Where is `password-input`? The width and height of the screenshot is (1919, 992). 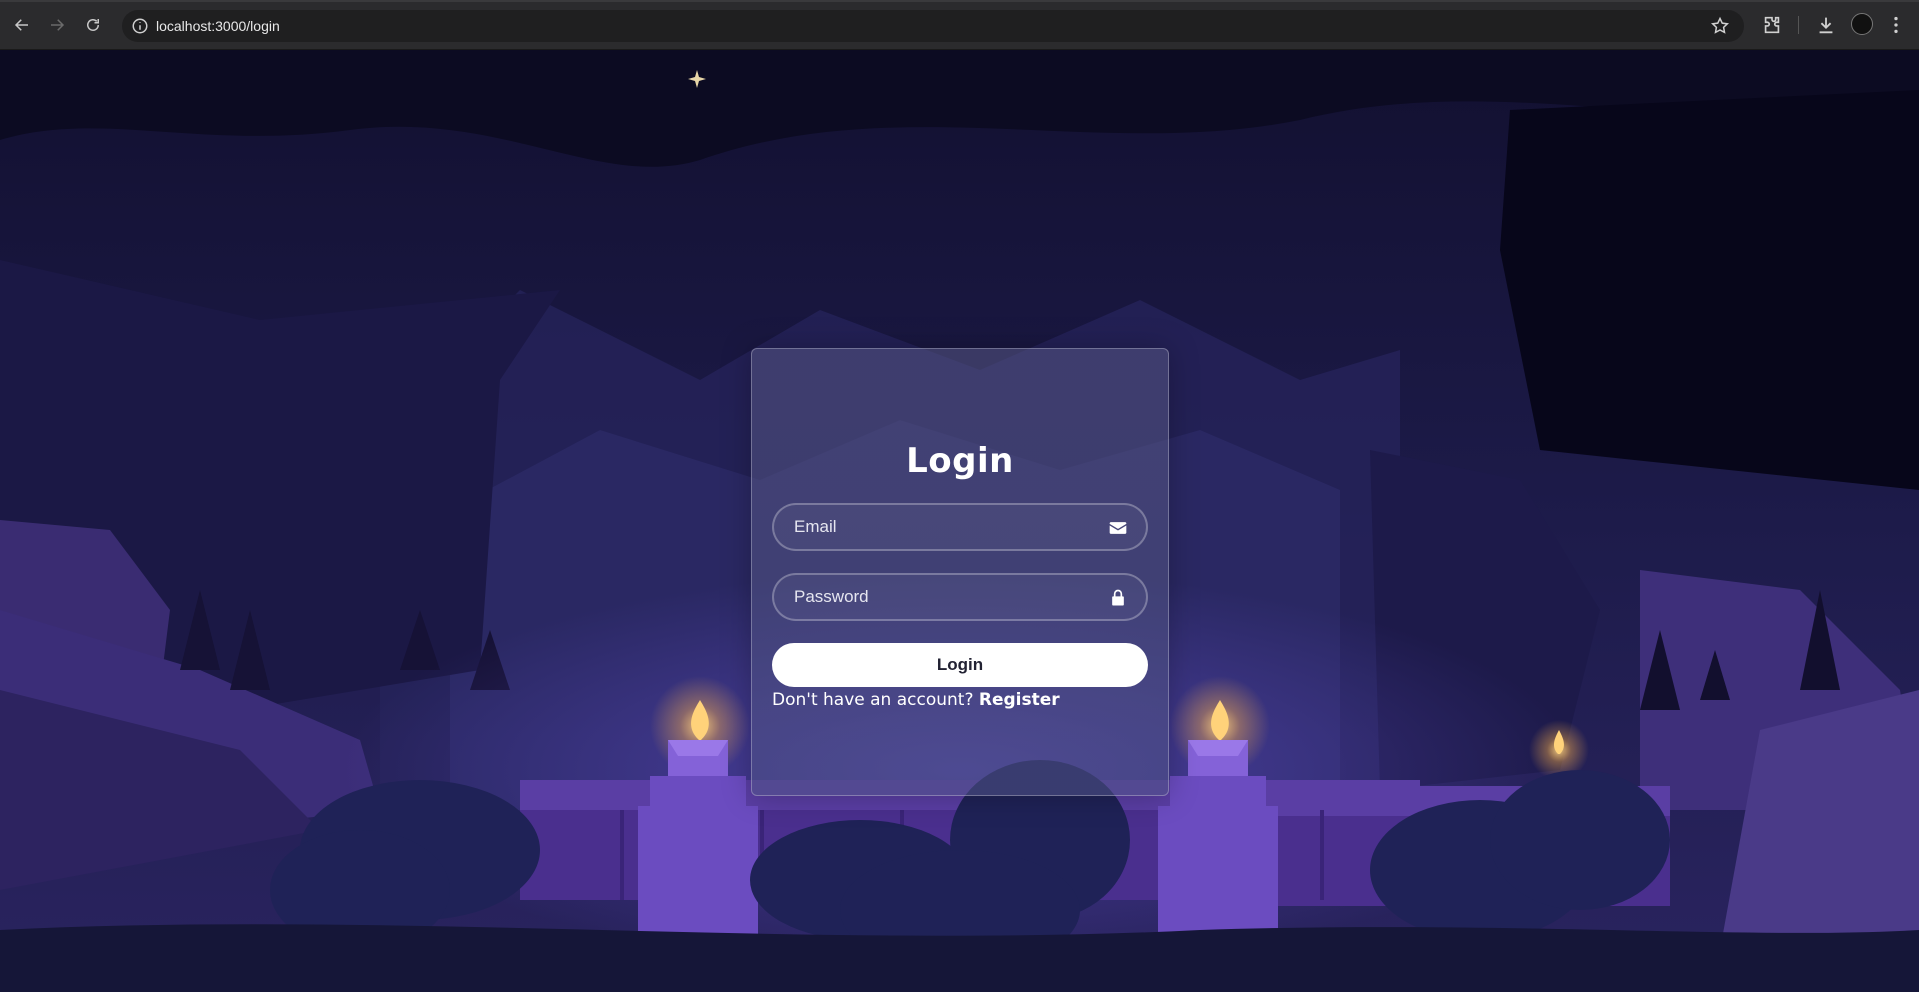 password-input is located at coordinates (960, 597).